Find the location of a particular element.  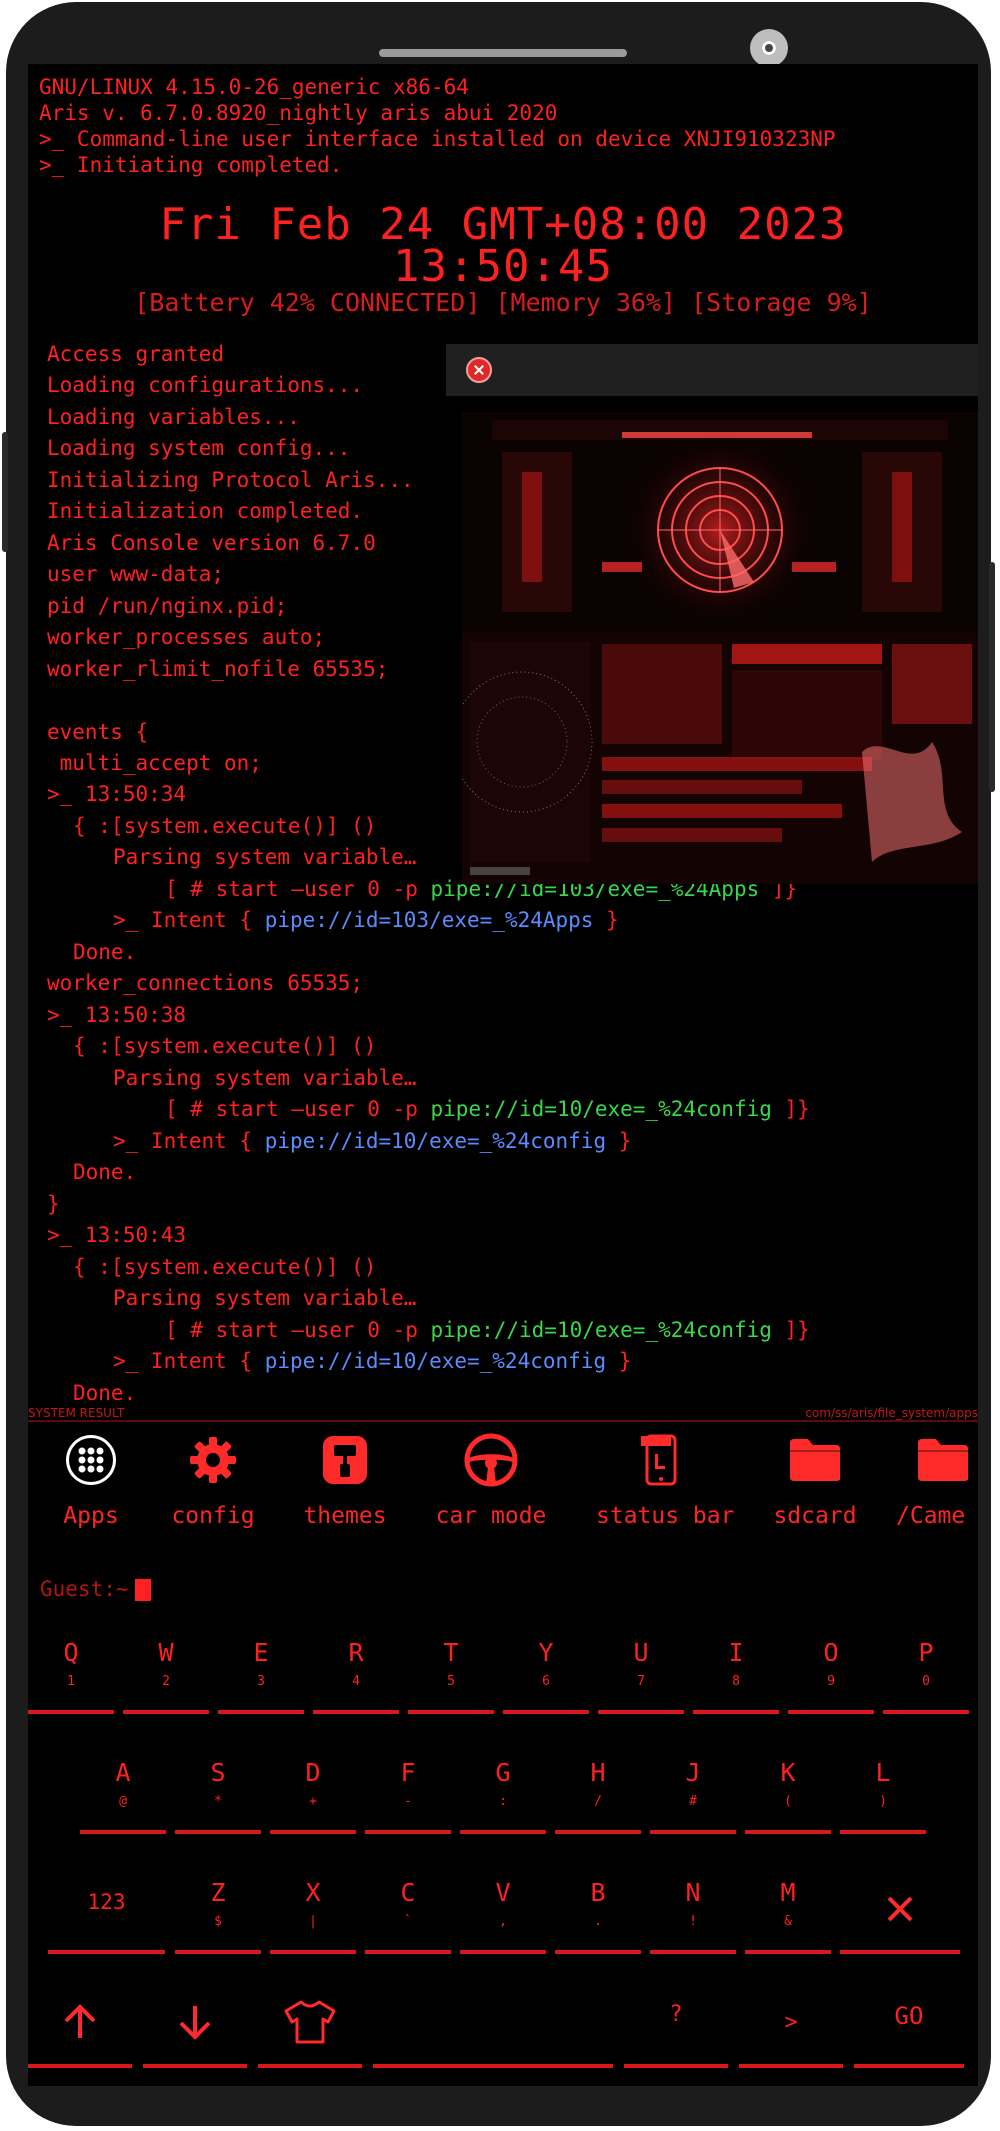

key-i: I8 is located at coordinates (736, 1677).